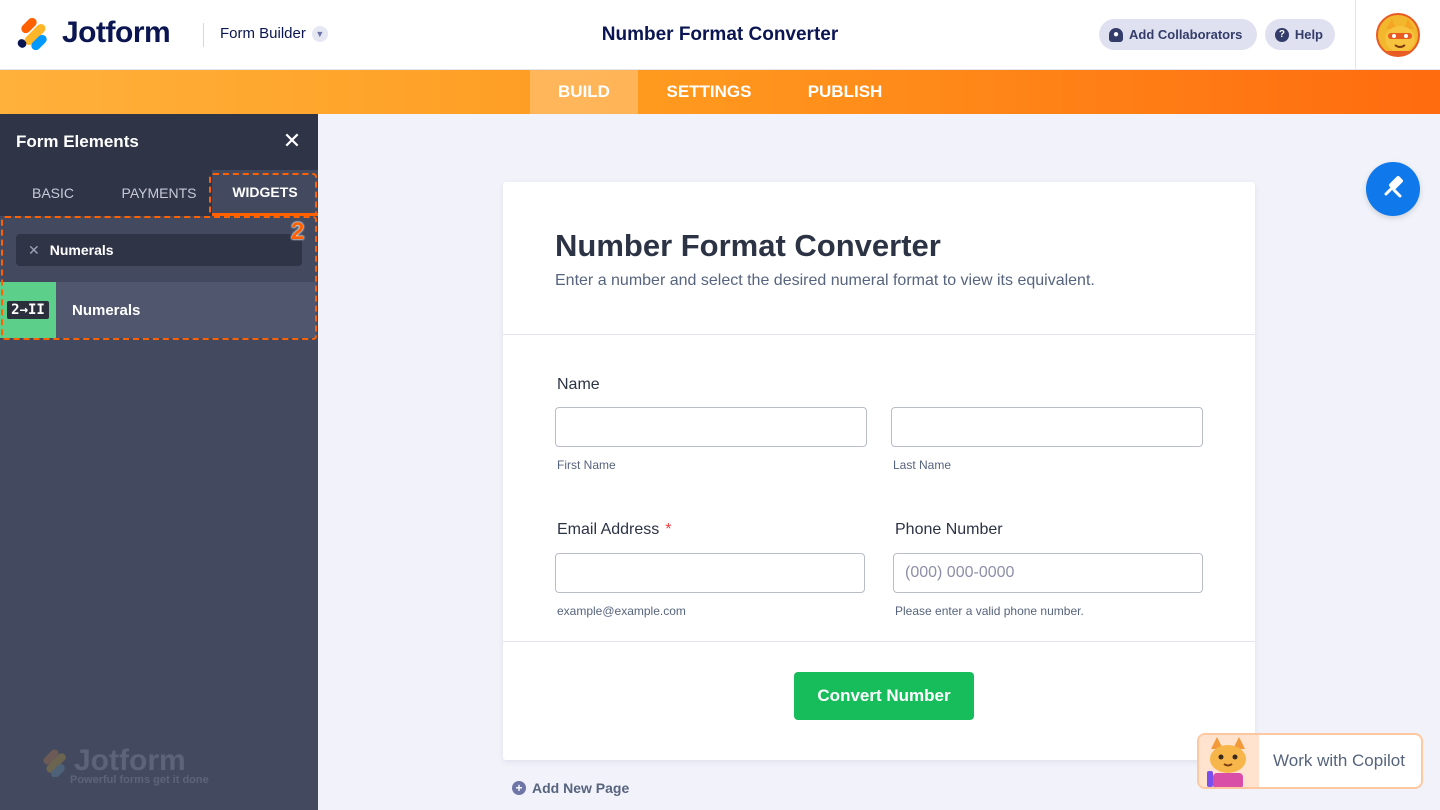 This screenshot has height=810, width=1440. I want to click on numerals-icon-text: 2→II, so click(28, 310).